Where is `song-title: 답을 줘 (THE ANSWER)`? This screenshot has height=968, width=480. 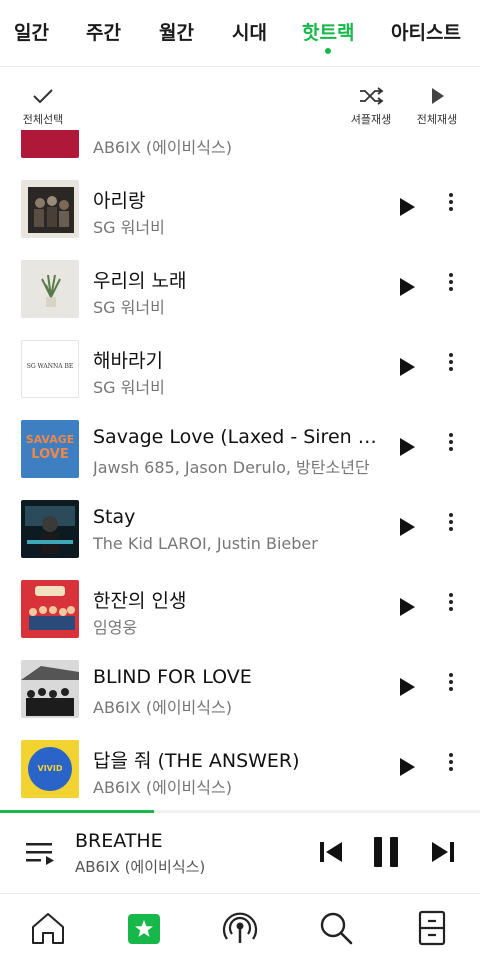 song-title: 답을 줘 (THE ANSWER) is located at coordinates (196, 761).